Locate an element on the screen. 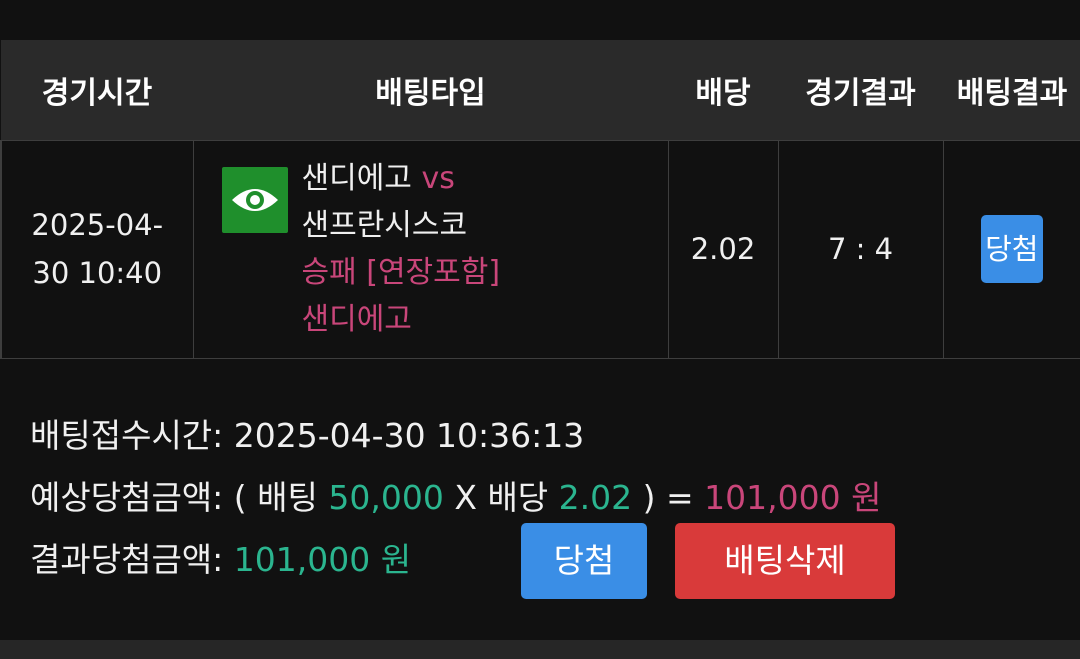 The width and height of the screenshot is (1080, 659). result-win-label: 결과당첨금액: is located at coordinates (127, 559).